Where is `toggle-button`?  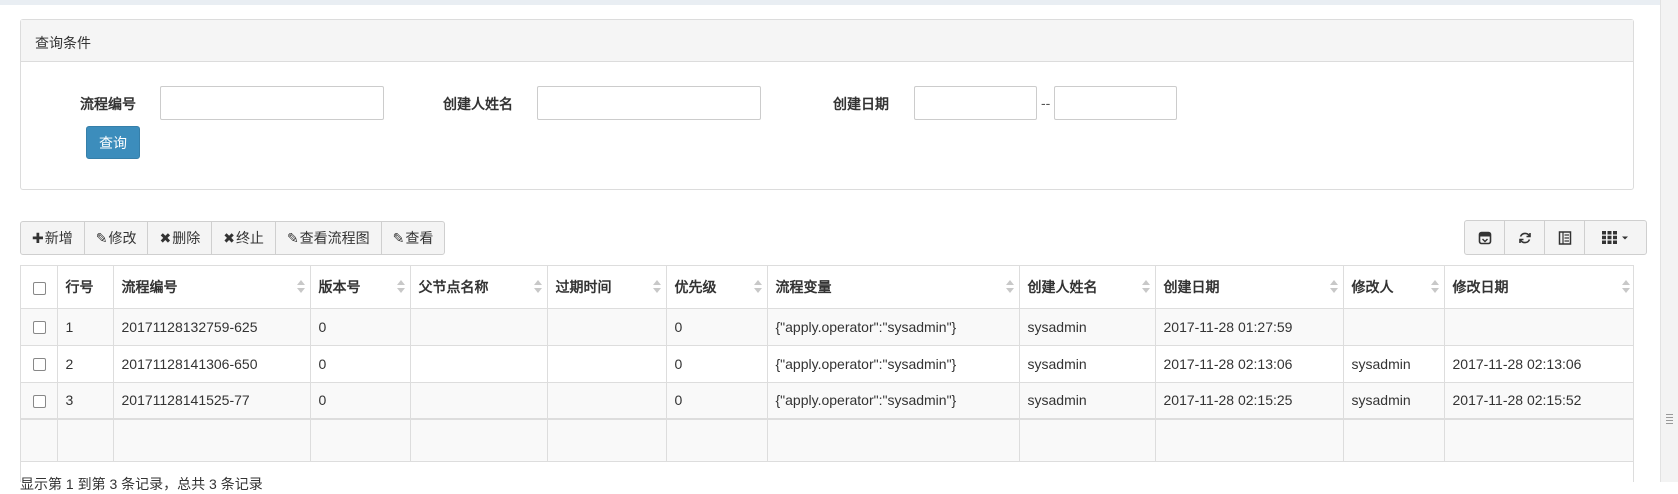
toggle-button is located at coordinates (1485, 237).